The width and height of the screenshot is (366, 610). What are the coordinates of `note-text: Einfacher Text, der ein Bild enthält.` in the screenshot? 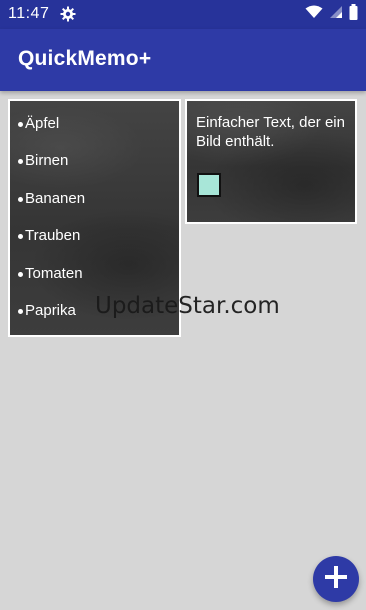 It's located at (270, 132).